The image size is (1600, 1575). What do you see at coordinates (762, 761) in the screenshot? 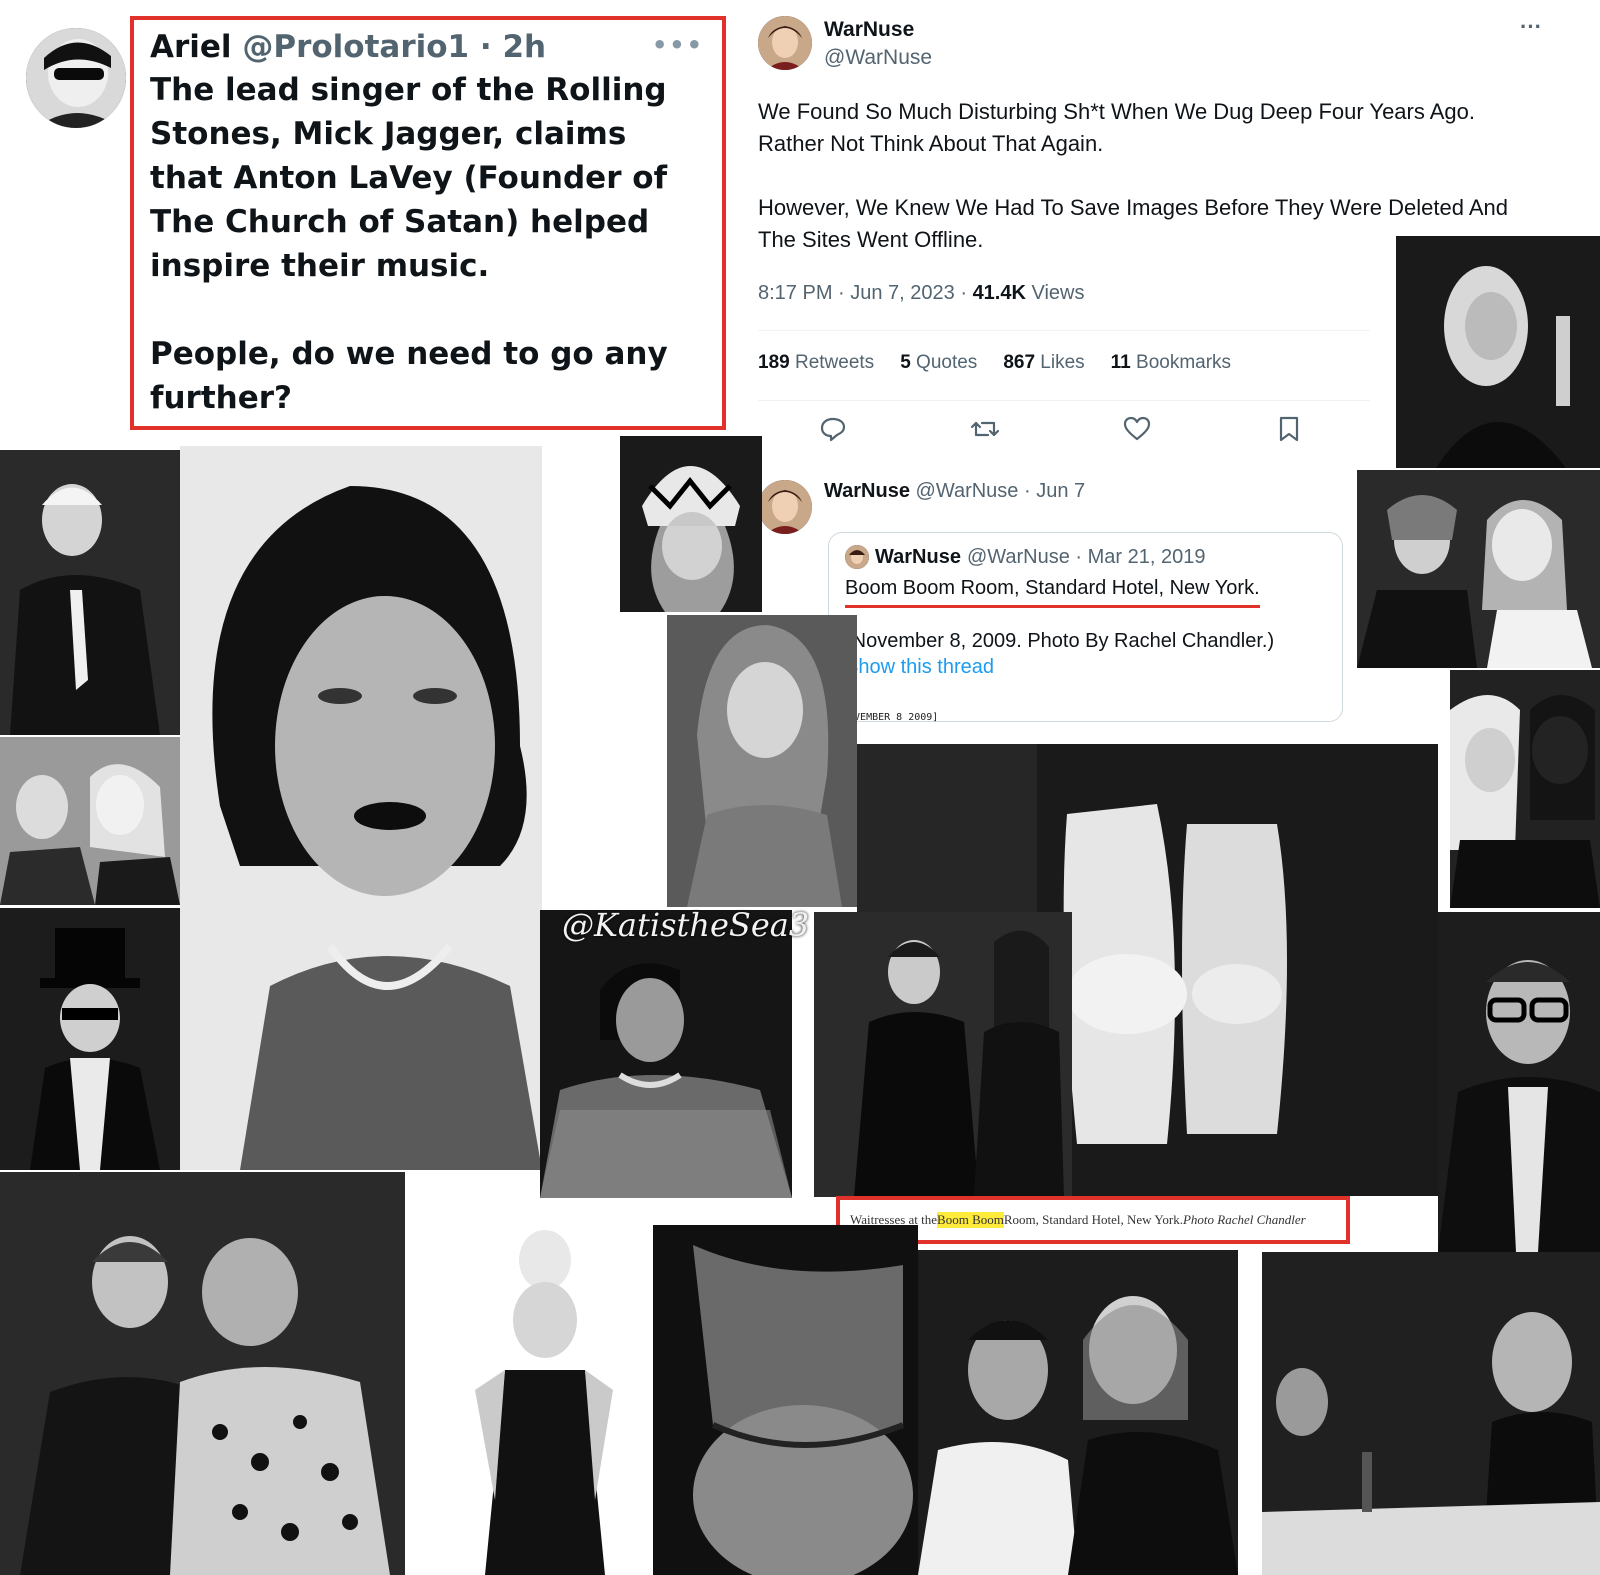
I see `photo-woman-red-hair` at bounding box center [762, 761].